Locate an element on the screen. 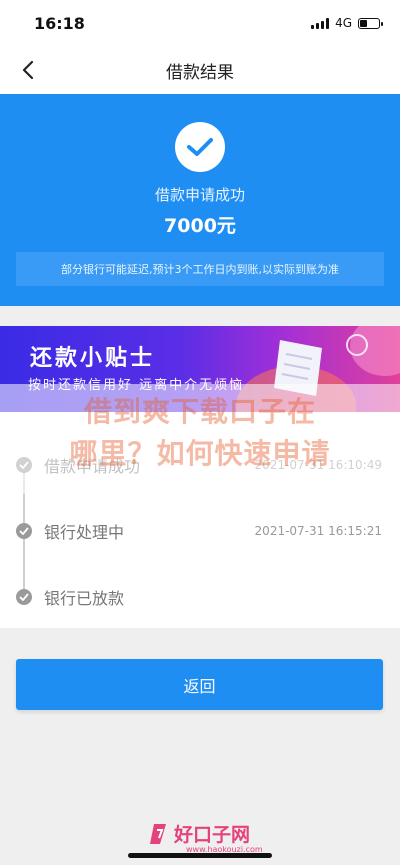  step-disbursed: 银行已放款 is located at coordinates (200, 597).